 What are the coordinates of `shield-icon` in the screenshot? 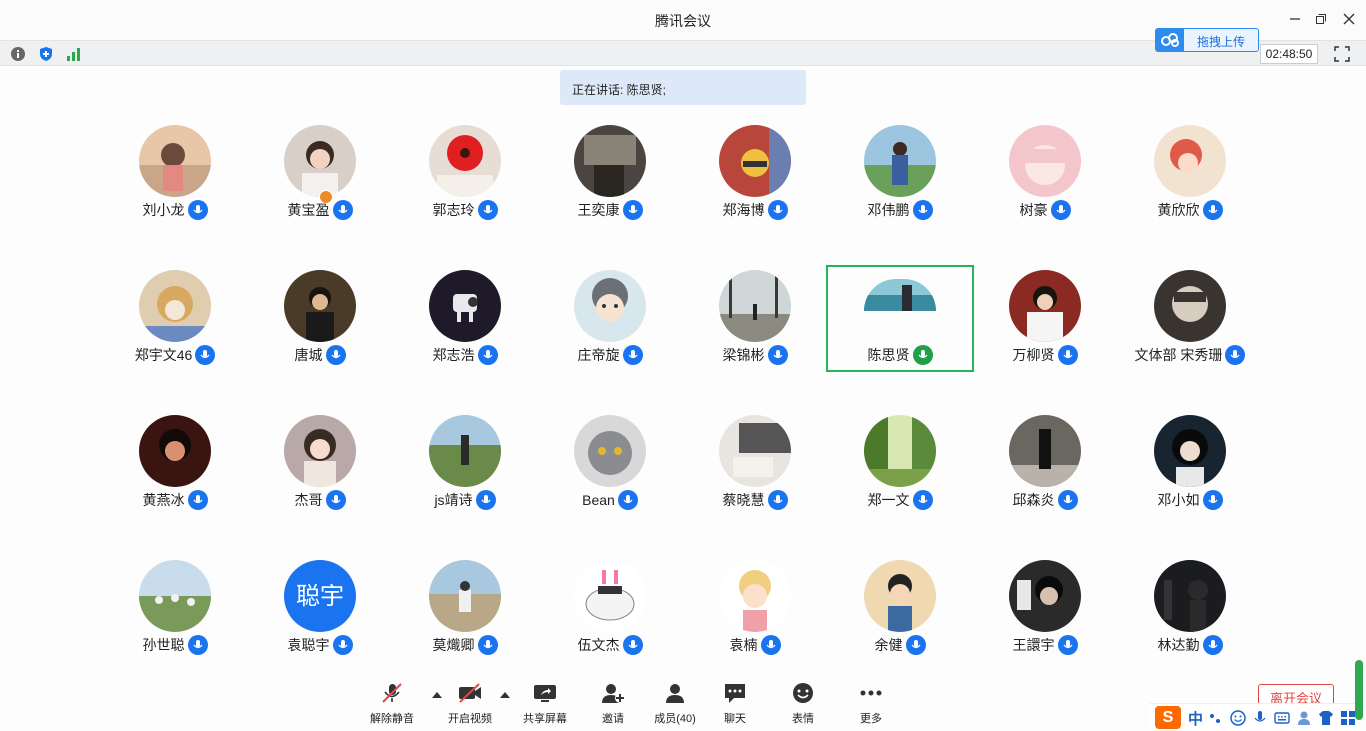 It's located at (46, 54).